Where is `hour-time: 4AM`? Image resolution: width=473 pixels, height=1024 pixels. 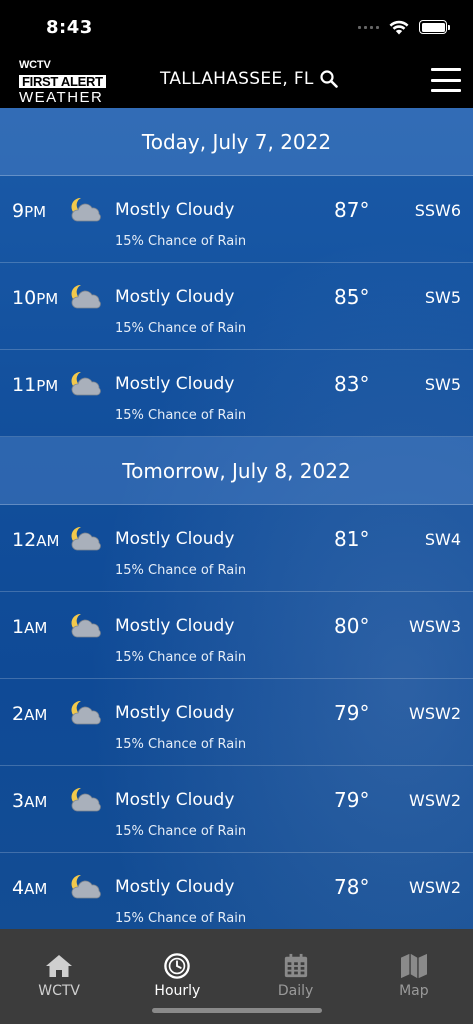 hour-time: 4AM is located at coordinates (29, 888).